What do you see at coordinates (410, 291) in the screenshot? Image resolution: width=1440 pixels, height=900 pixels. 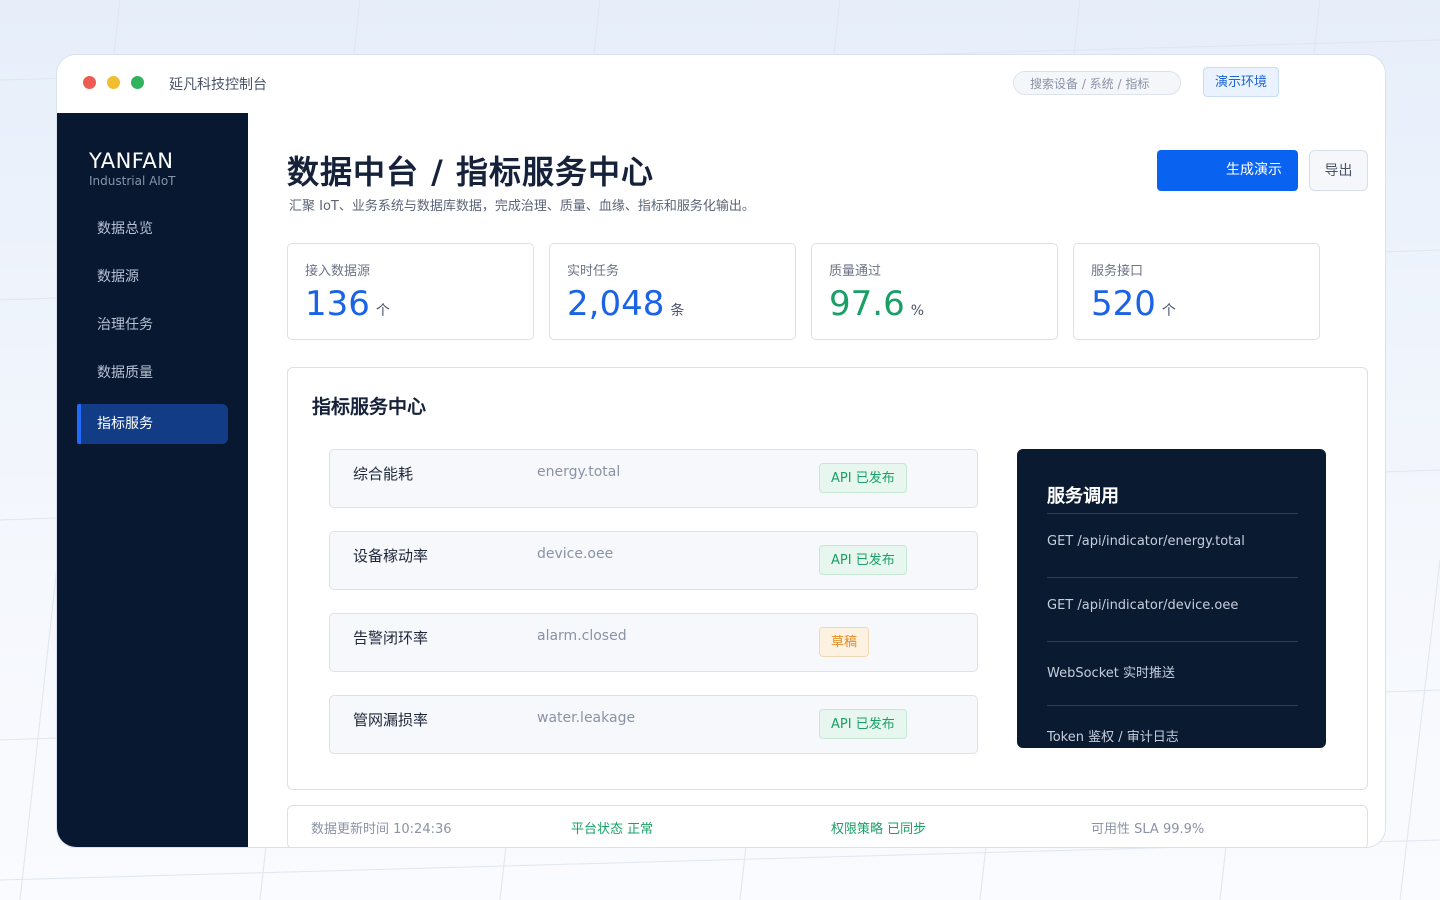 I see `stat-card-datasources: 接入数据源 136 个` at bounding box center [410, 291].